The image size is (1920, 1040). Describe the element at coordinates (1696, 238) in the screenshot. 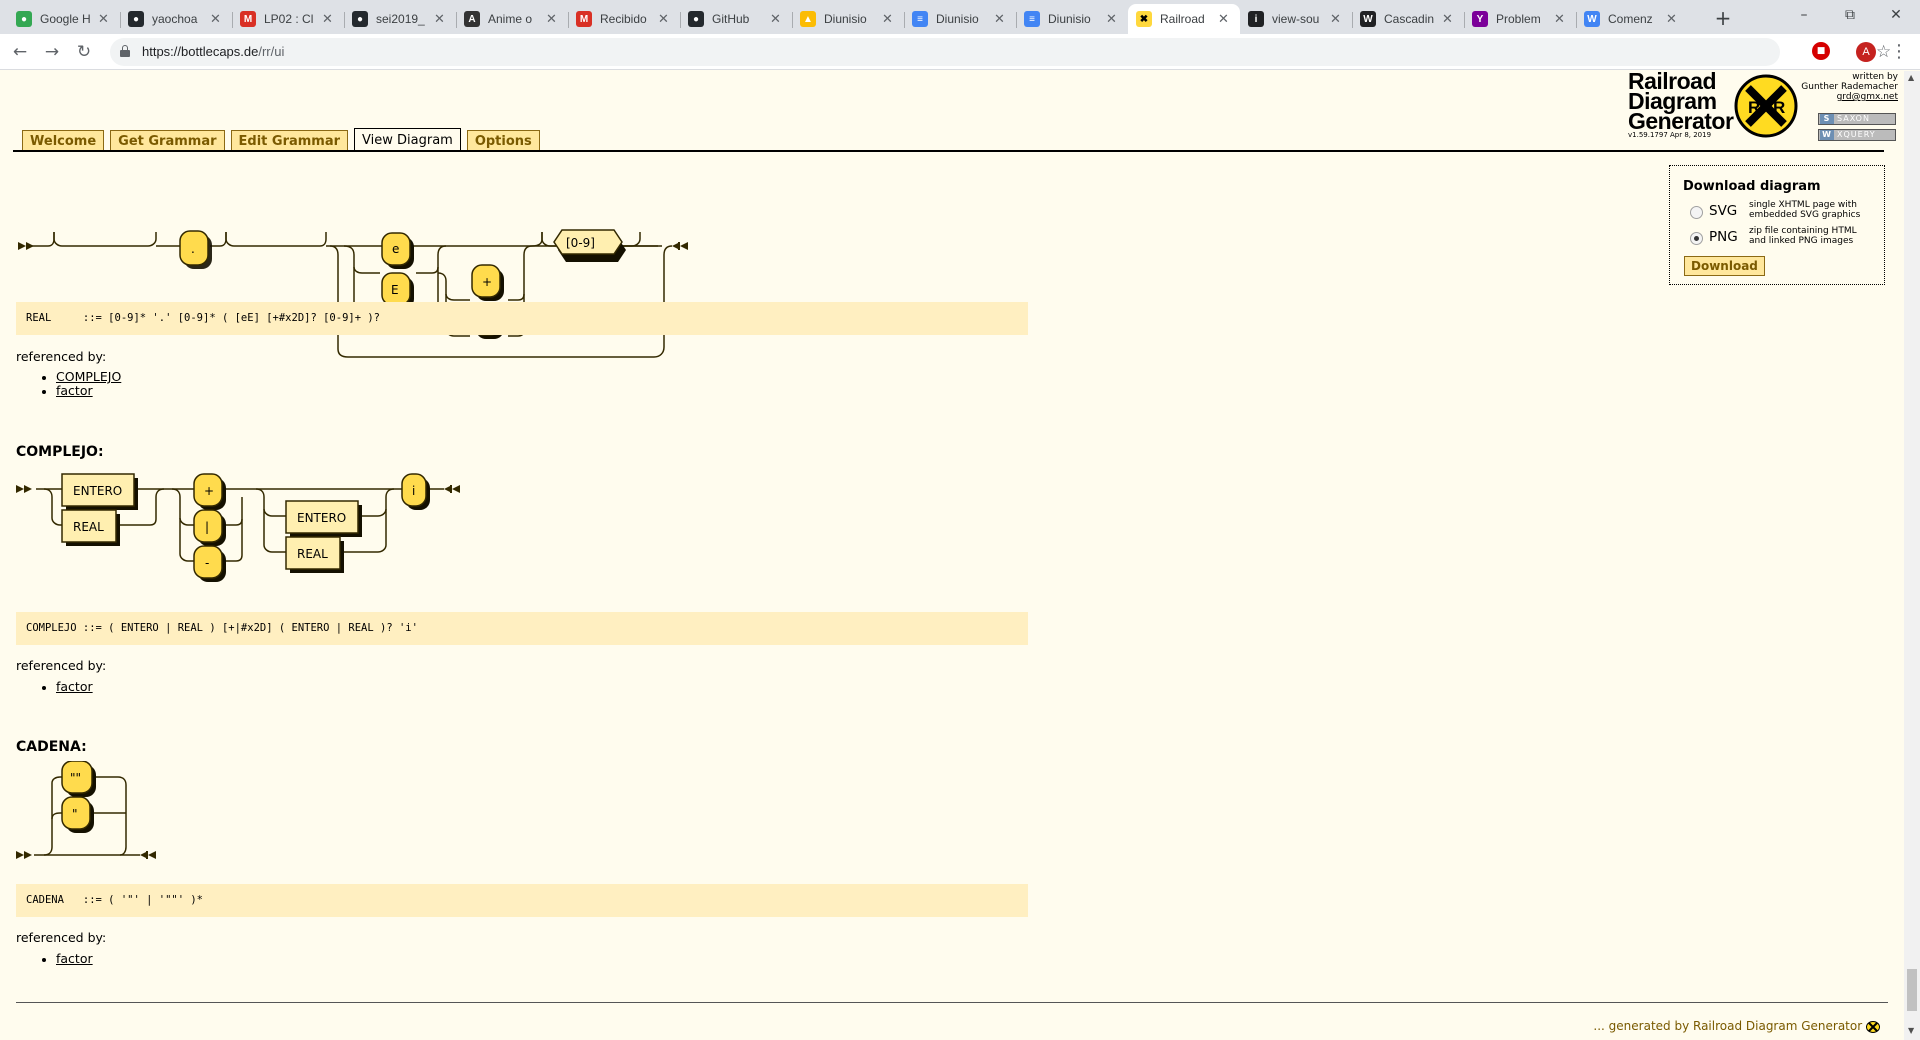

I see `png-radio` at that location.